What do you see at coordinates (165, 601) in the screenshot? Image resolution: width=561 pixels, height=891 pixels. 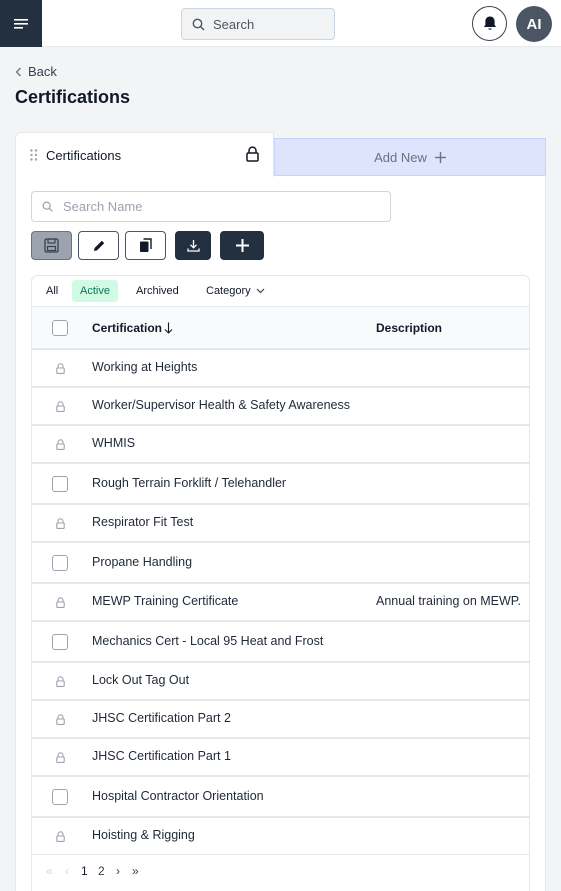 I see `certification-name: MEWP Training Certificate` at bounding box center [165, 601].